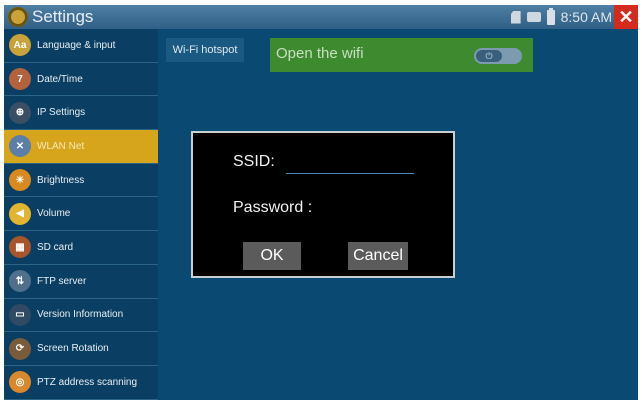 The height and width of the screenshot is (403, 642). I want to click on sidebar-item-label: PTZ address scanning, so click(87, 382).